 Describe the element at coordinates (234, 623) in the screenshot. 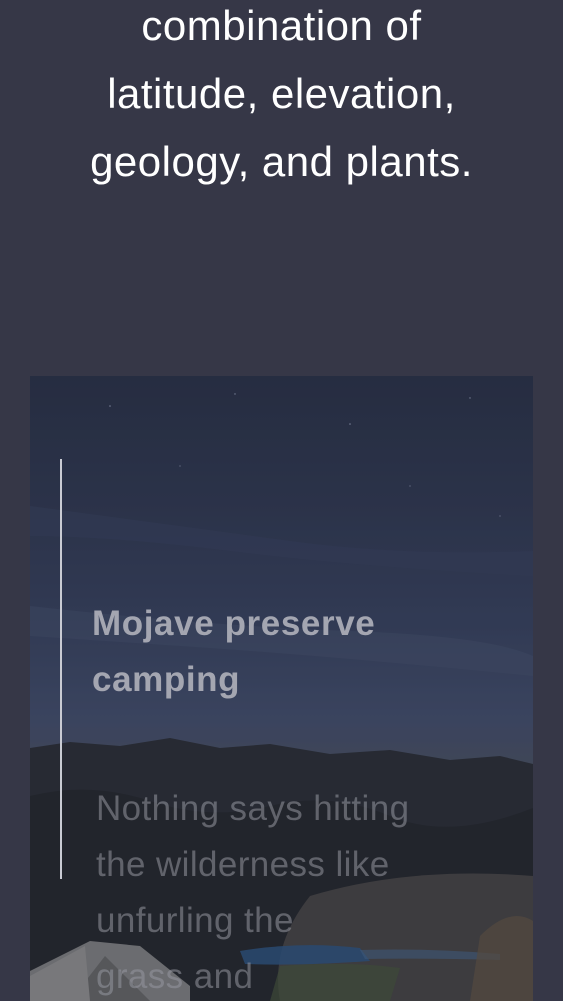

I see `card-title-line: Mojave preserve` at that location.